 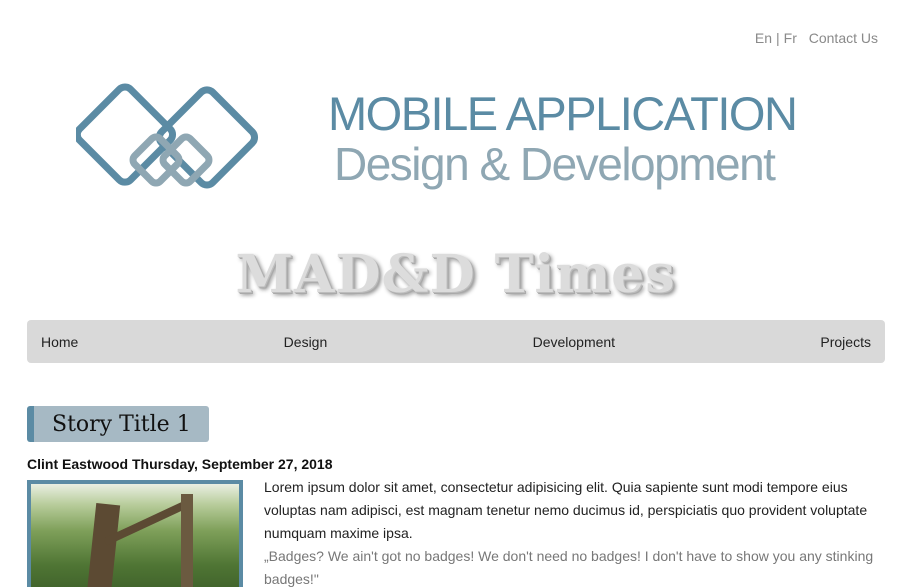 I want to click on tree-trunk, so click(x=103, y=545).